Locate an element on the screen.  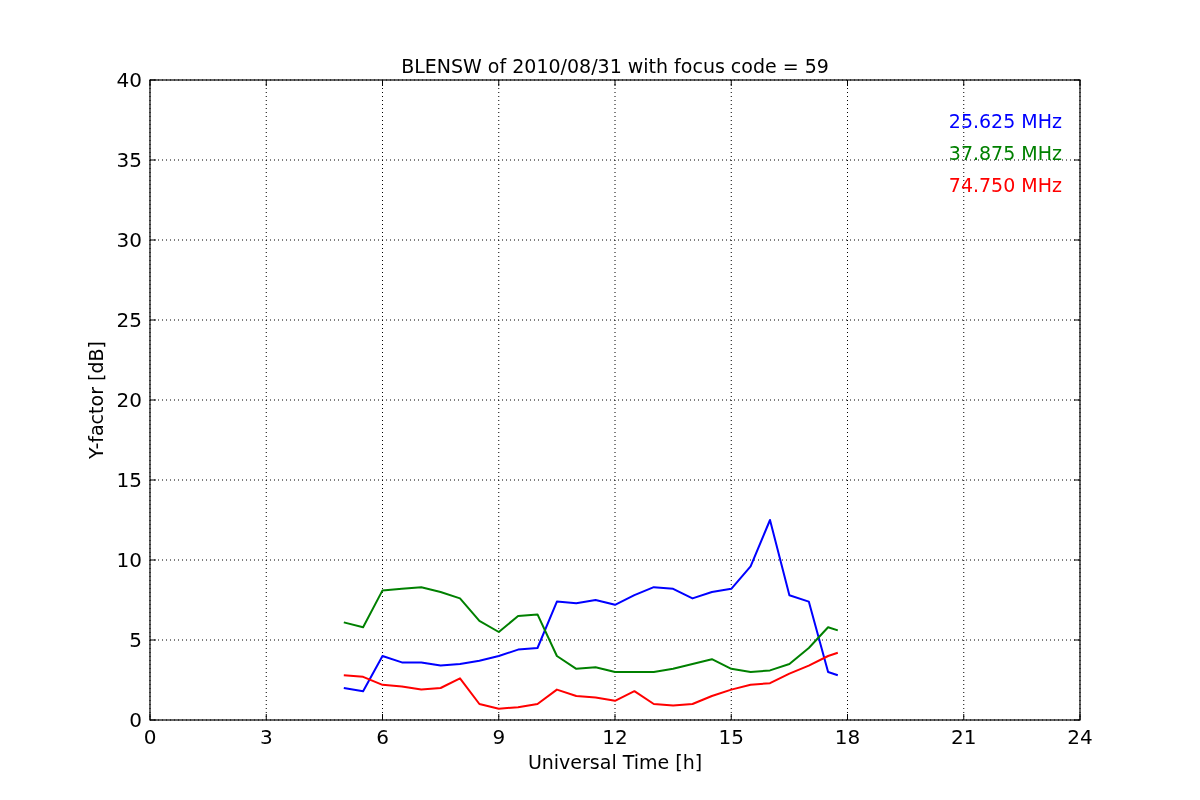
x-tick-label: 15 is located at coordinates (731, 737).